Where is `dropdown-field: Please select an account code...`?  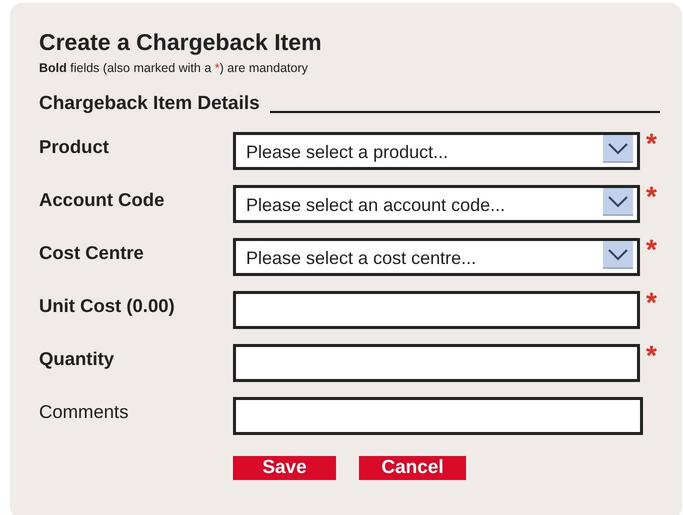 dropdown-field: Please select an account code... is located at coordinates (436, 204).